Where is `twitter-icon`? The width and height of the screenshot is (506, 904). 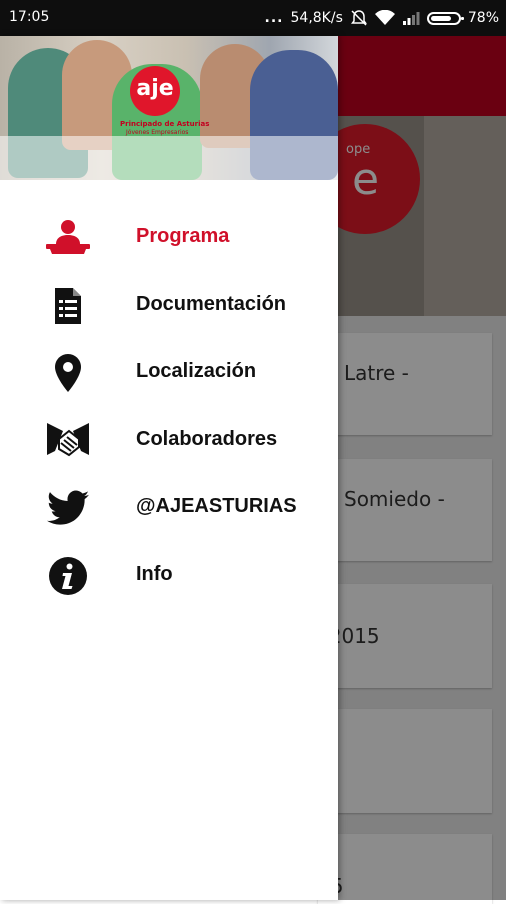 twitter-icon is located at coordinates (68, 508).